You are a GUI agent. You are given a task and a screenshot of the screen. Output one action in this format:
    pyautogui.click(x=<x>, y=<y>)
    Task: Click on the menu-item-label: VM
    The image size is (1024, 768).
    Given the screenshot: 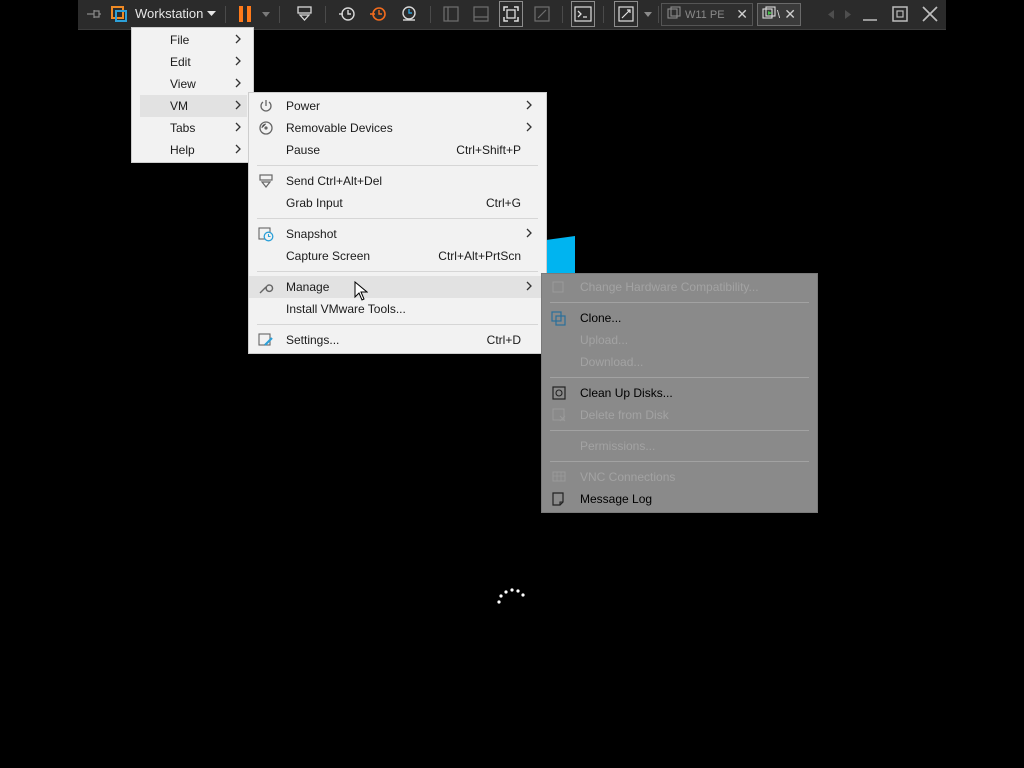 What is the action you would take?
    pyautogui.click(x=179, y=106)
    